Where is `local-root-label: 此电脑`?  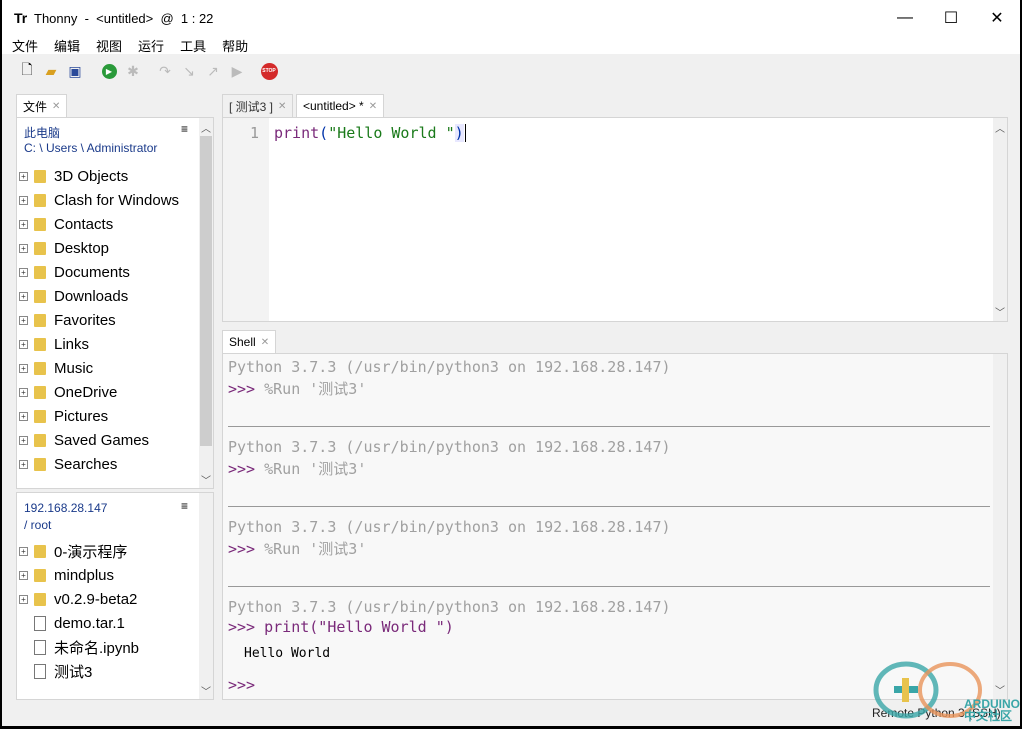
local-root-label: 此电脑 is located at coordinates (42, 132).